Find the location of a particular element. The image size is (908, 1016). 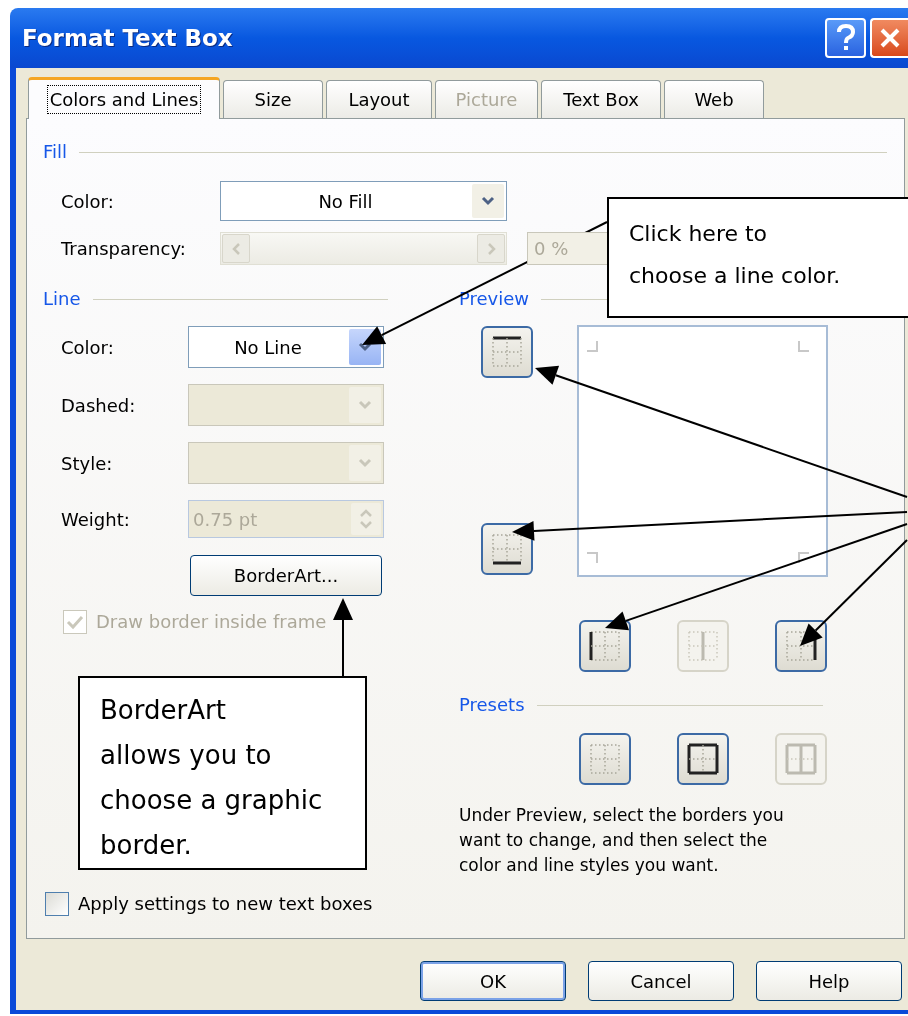

up-down-arrows-icon is located at coordinates (366, 519).